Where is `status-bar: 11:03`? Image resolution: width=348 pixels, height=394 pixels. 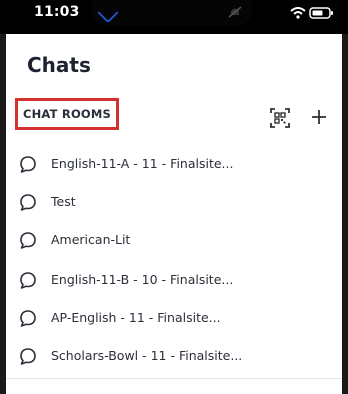
status-bar: 11:03 is located at coordinates (174, 17).